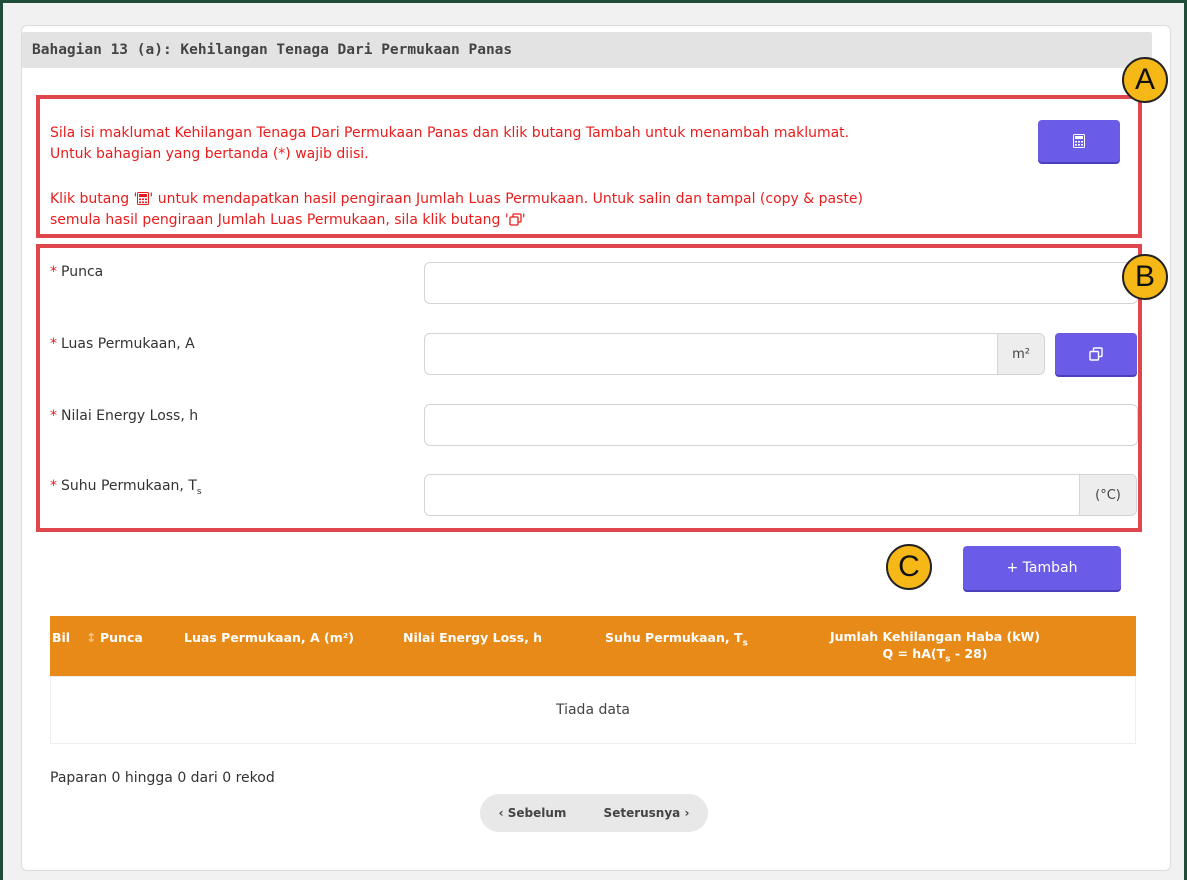  What do you see at coordinates (126, 487) in the screenshot?
I see `suhu-label: * Suhu Permukaan, Ts` at bounding box center [126, 487].